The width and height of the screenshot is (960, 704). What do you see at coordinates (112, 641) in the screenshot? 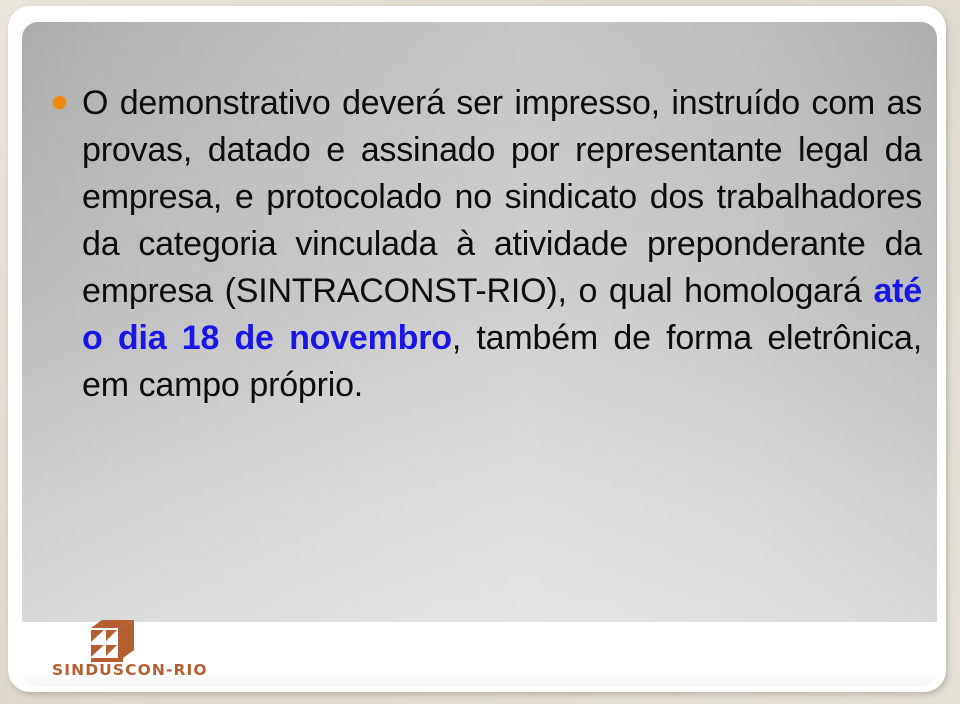
I see `siduscon-cube-icon-svg` at bounding box center [112, 641].